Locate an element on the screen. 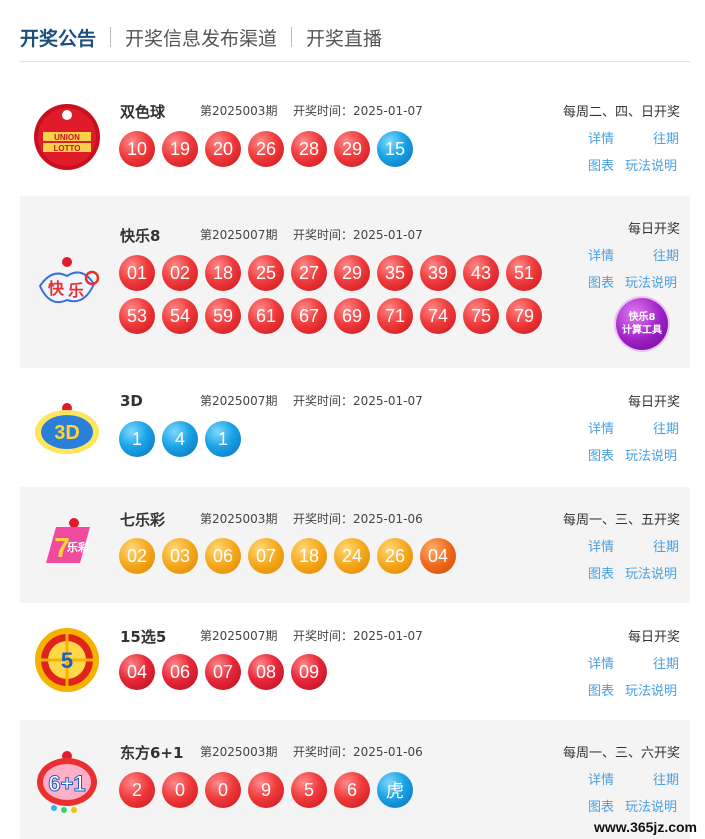  red-ball: 59 is located at coordinates (223, 316).